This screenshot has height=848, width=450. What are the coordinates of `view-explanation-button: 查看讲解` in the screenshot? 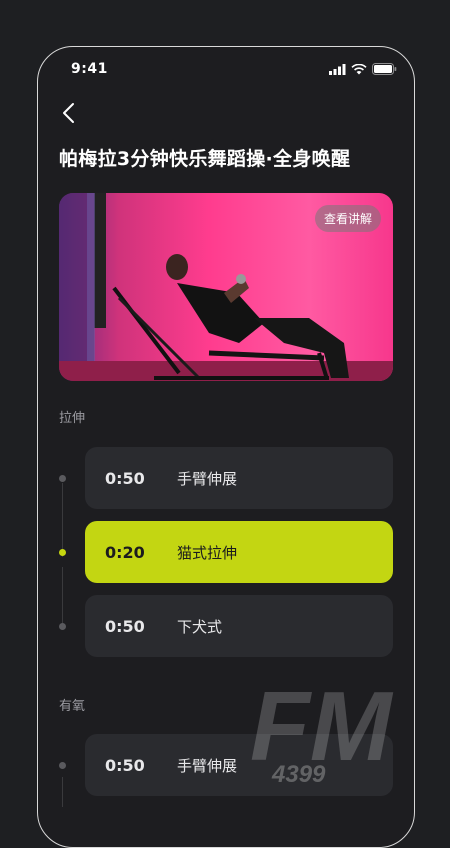 It's located at (347, 218).